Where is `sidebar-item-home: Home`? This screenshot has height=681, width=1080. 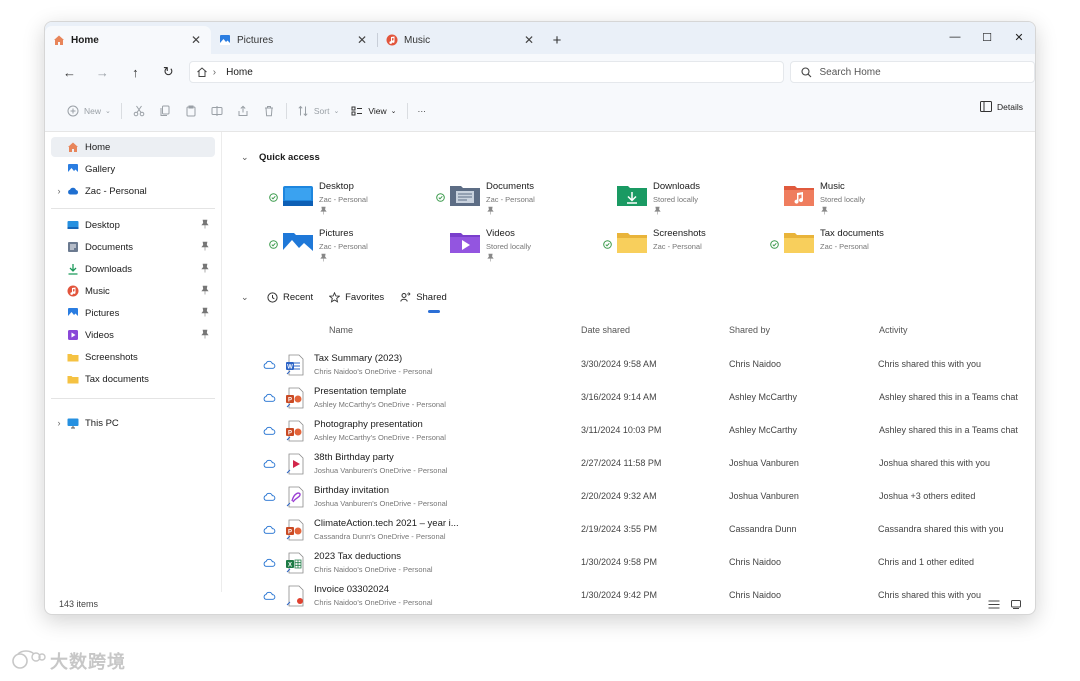
sidebar-item-home: Home is located at coordinates (133, 147).